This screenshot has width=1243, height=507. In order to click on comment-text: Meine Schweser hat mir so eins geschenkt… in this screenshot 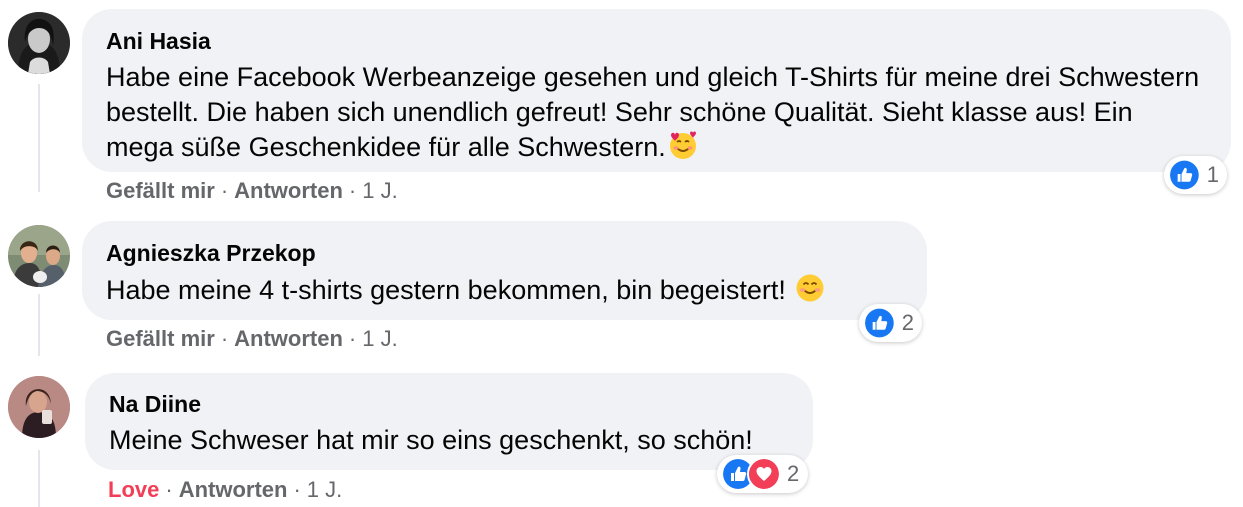, I will do `click(431, 440)`.